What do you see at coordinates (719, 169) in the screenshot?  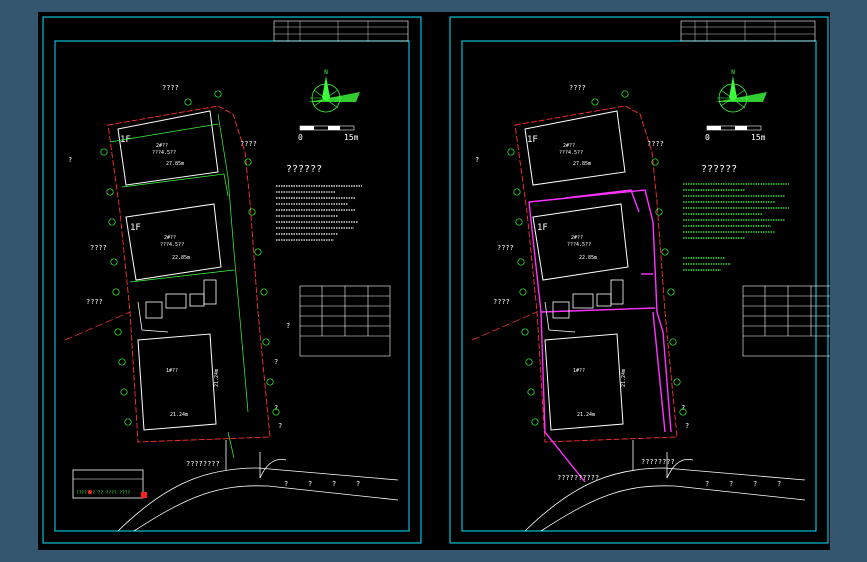 I see `legend-title: ??????` at bounding box center [719, 169].